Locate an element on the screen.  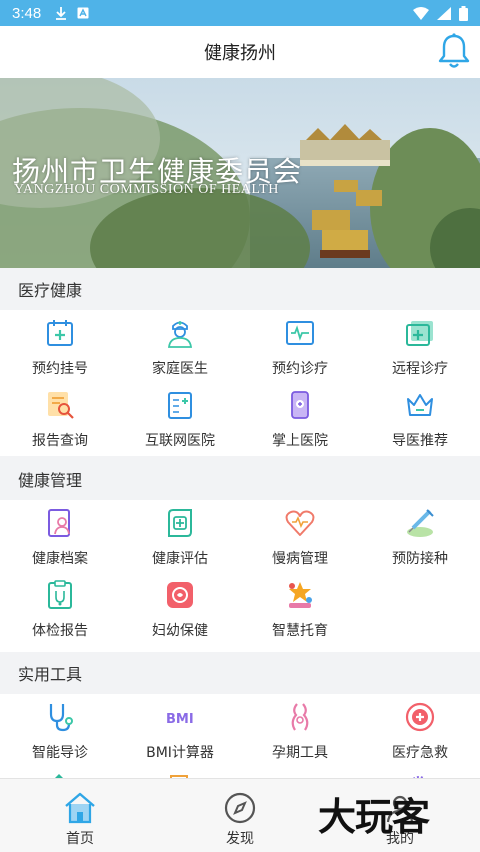
calendar-plus-icon is located at coordinates (60, 333).